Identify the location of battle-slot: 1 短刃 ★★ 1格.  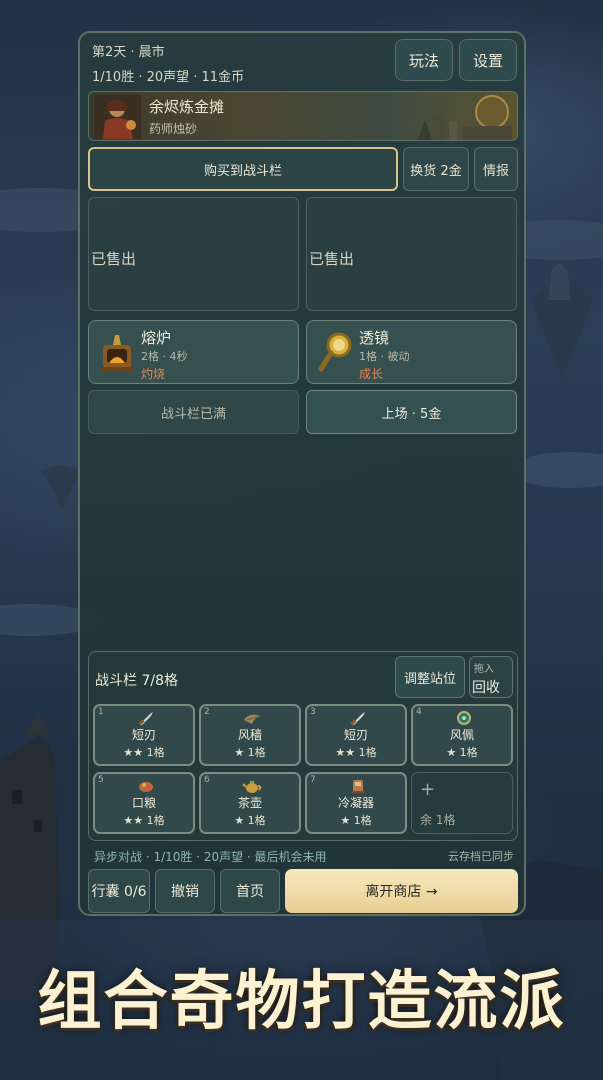
(144, 735).